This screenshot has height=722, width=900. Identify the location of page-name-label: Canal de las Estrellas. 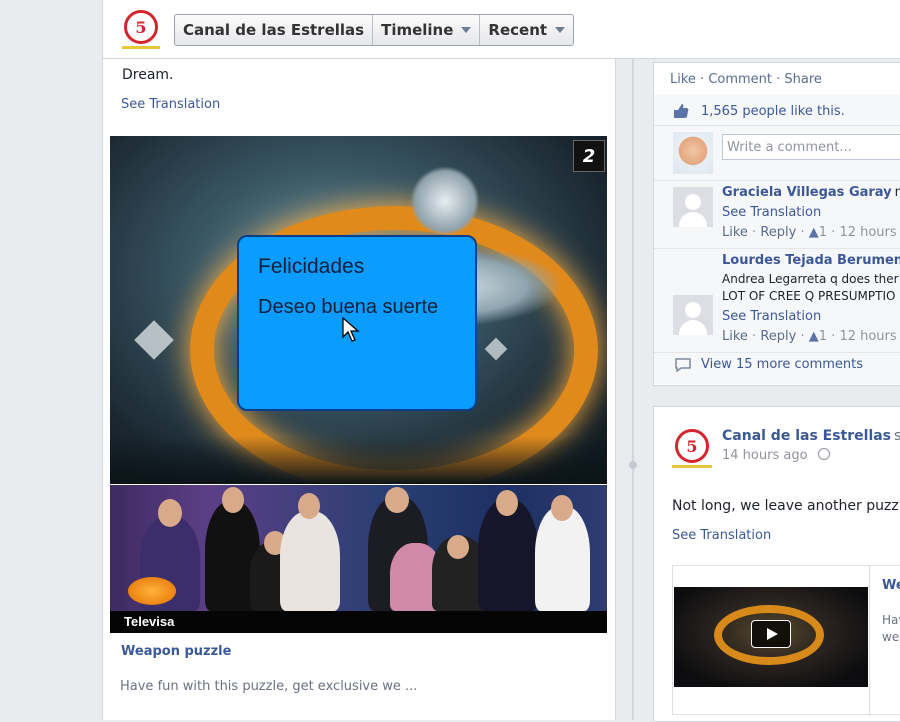
(274, 30).